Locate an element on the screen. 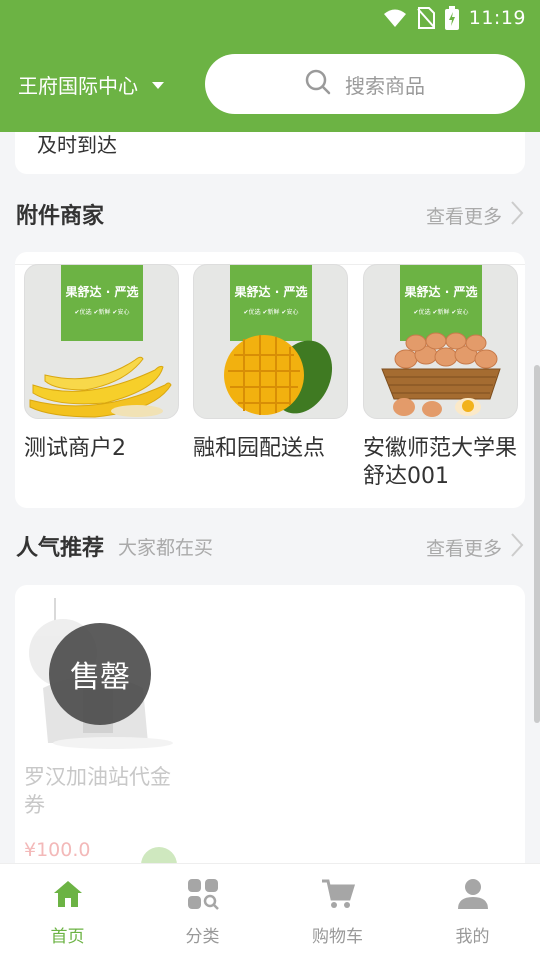 Image resolution: width=540 pixels, height=960 pixels. home-icon is located at coordinates (68, 896).